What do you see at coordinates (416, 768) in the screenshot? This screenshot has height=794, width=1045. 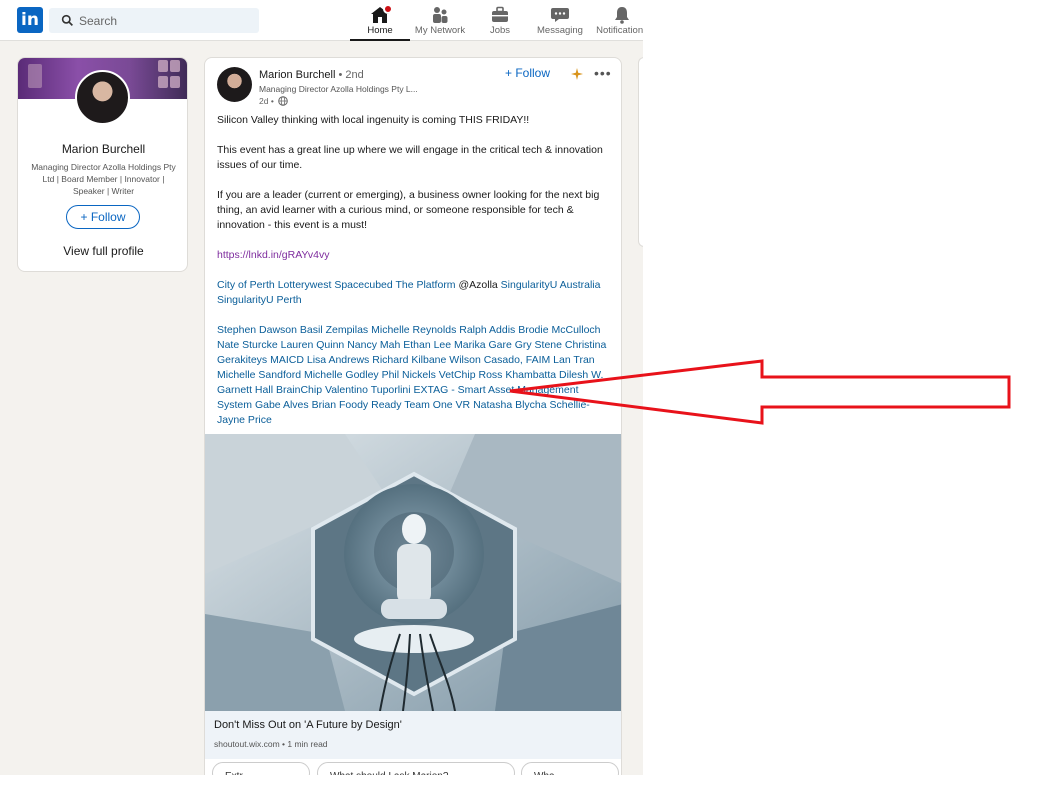 I see `suggestion-chip: What should I ask Marion?` at bounding box center [416, 768].